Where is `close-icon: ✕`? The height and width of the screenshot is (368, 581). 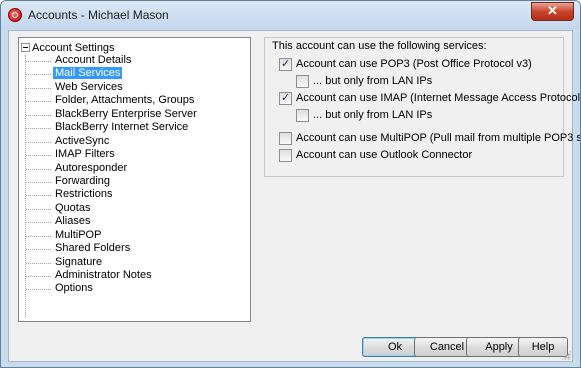
close-icon: ✕ is located at coordinates (552, 10).